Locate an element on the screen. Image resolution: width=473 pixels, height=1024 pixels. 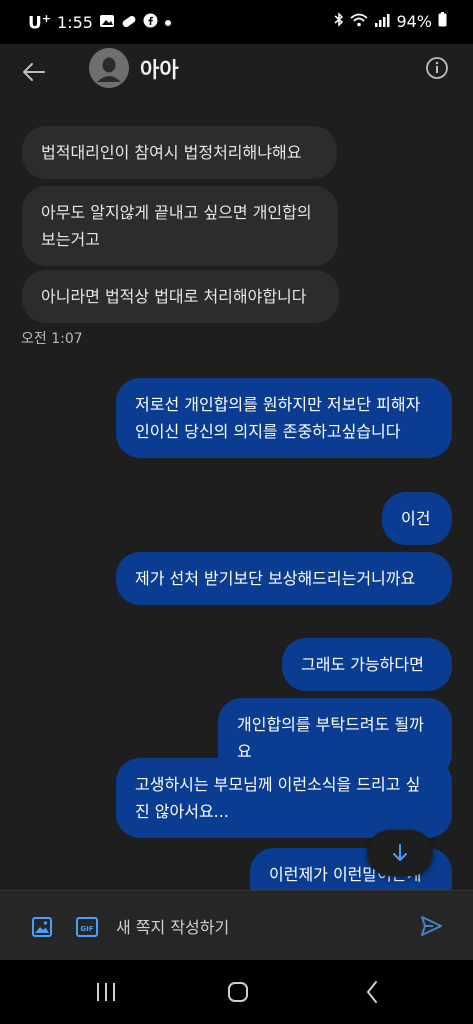
send-icon is located at coordinates (431, 926).